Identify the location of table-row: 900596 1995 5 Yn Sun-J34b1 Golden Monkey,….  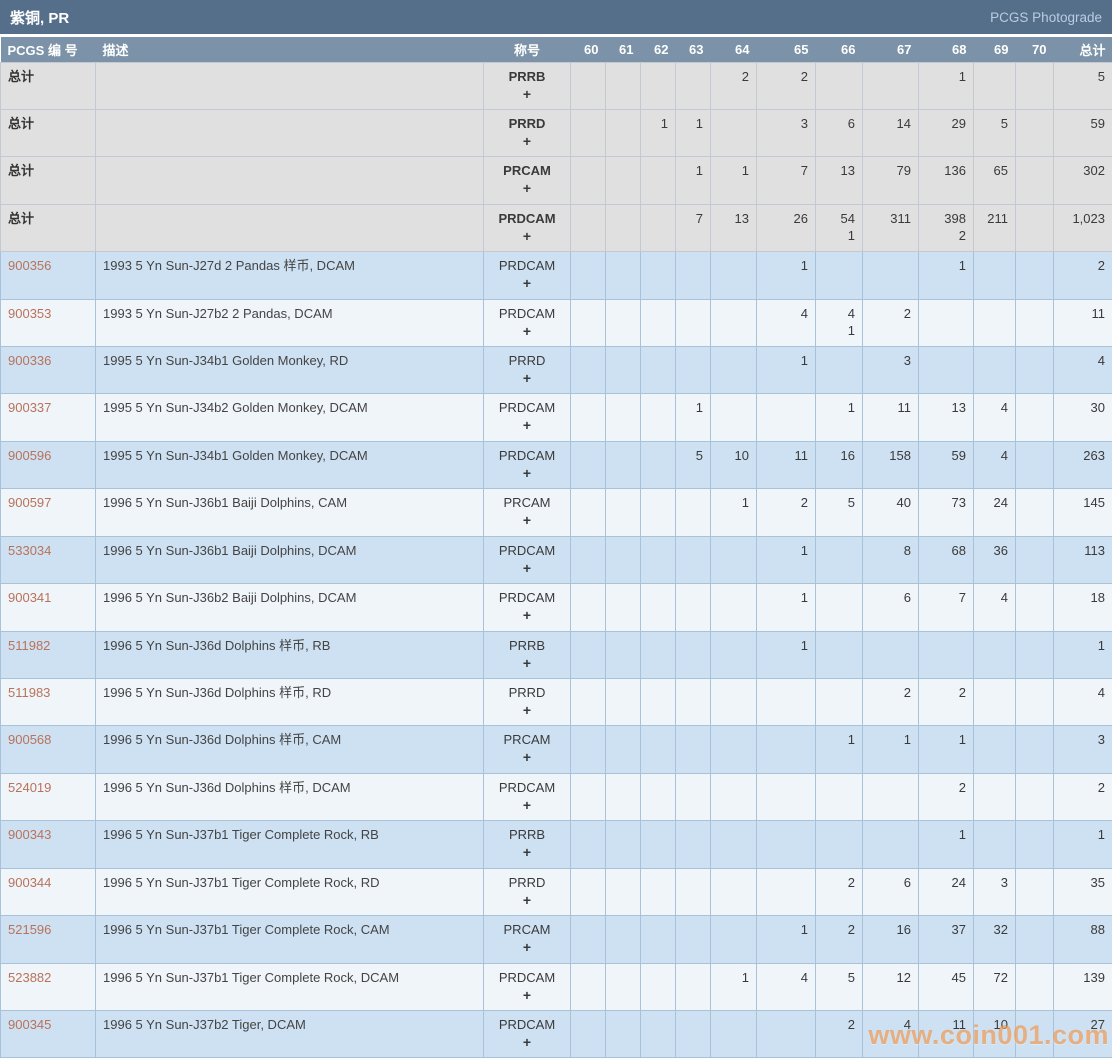
(556, 465).